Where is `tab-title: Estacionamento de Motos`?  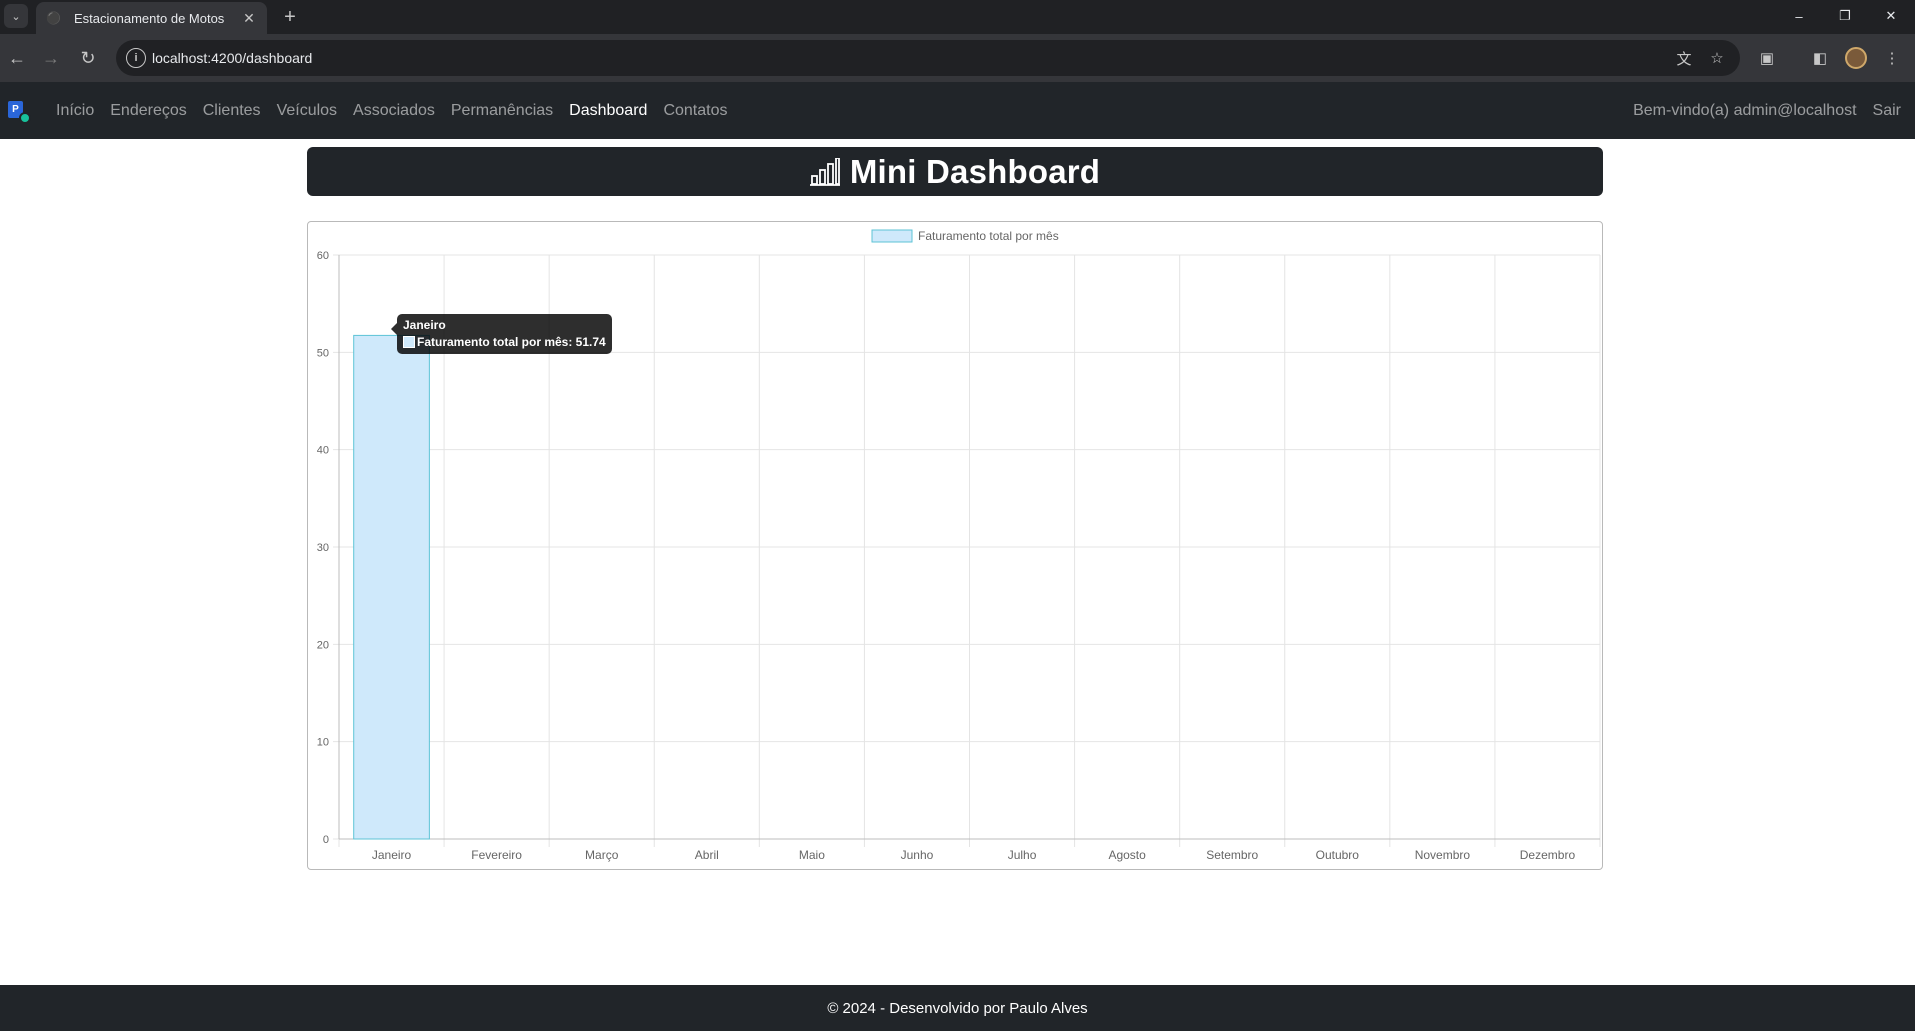
tab-title: Estacionamento de Motos is located at coordinates (149, 18).